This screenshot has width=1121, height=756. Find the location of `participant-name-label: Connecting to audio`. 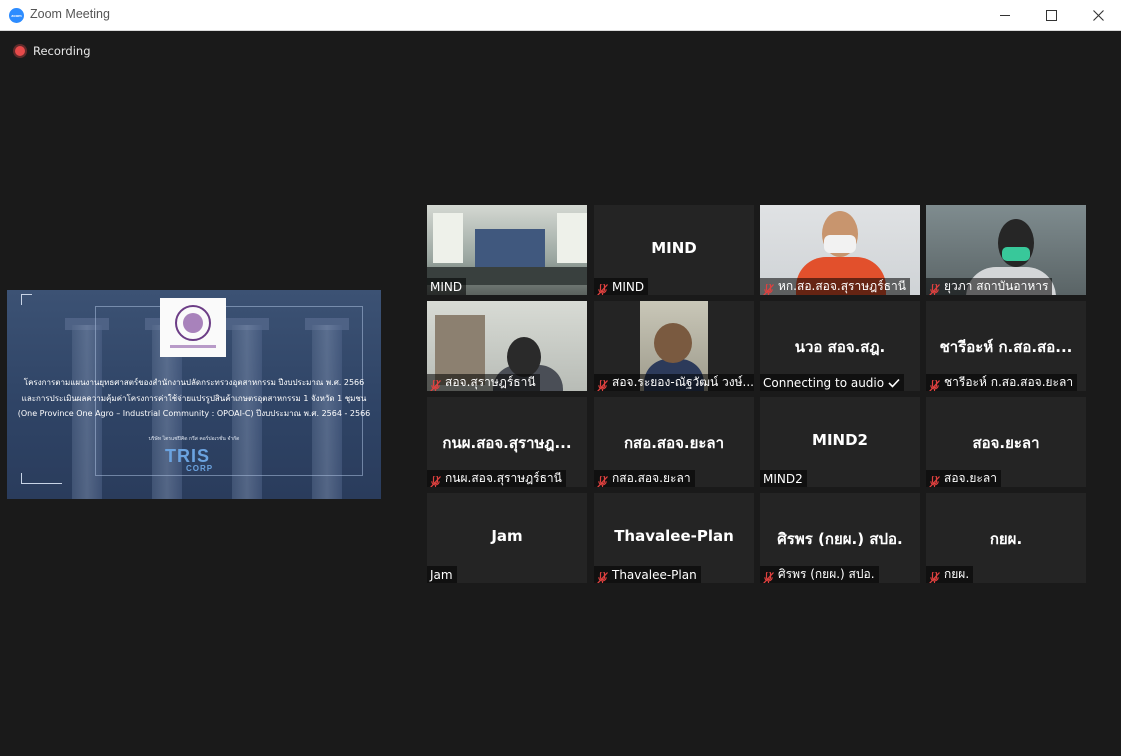

participant-name-label: Connecting to audio is located at coordinates (824, 382).